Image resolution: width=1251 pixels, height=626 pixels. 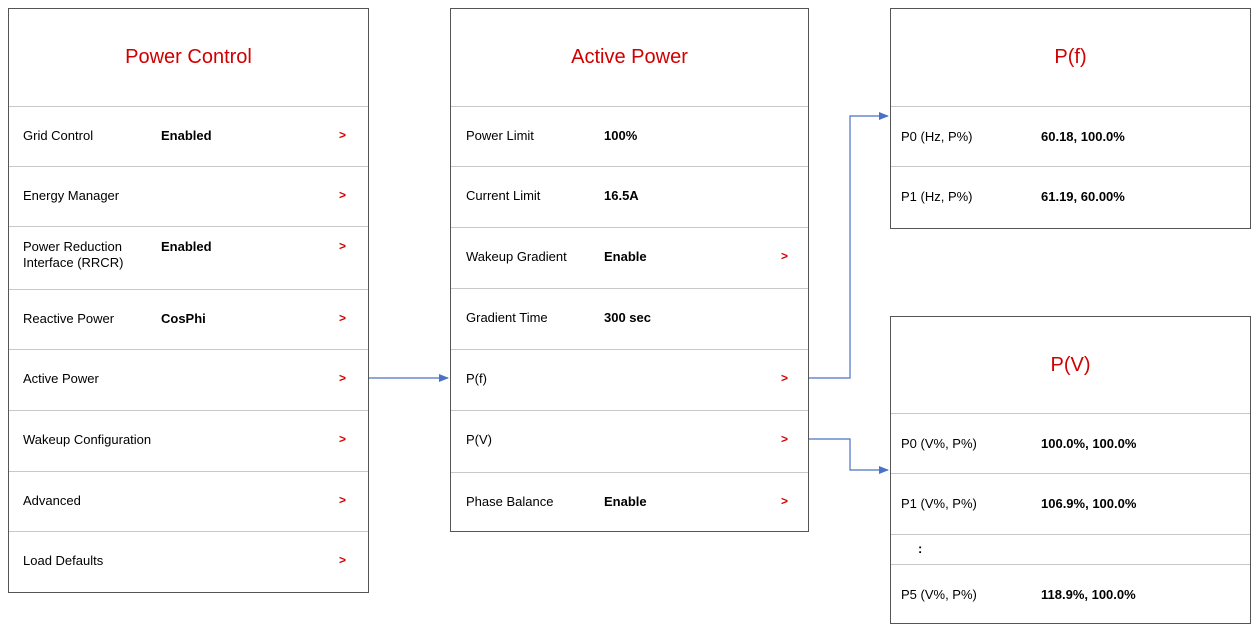 I want to click on power-control-row-active-power: Active Power >, so click(x=188, y=379).